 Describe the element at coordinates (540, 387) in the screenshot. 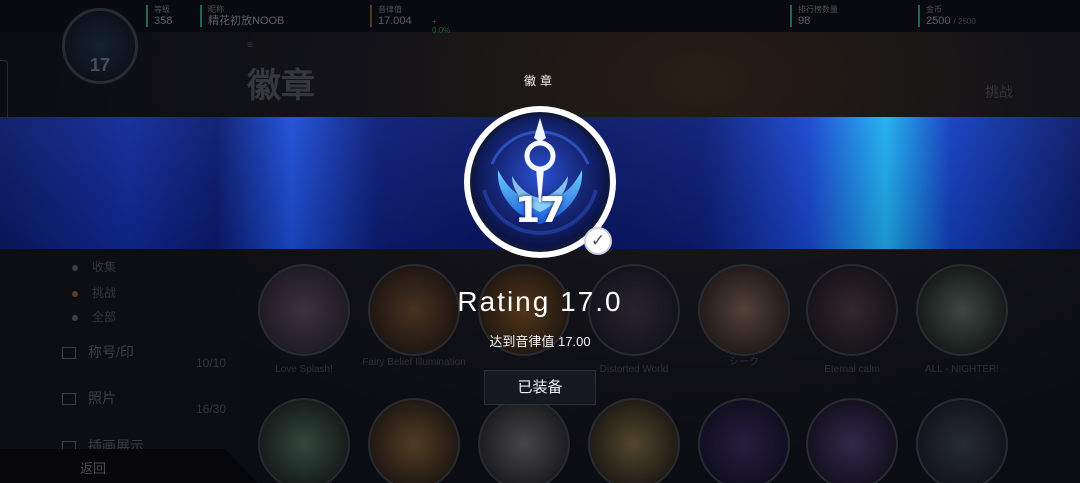

I see `equipped-button: 已装备` at that location.